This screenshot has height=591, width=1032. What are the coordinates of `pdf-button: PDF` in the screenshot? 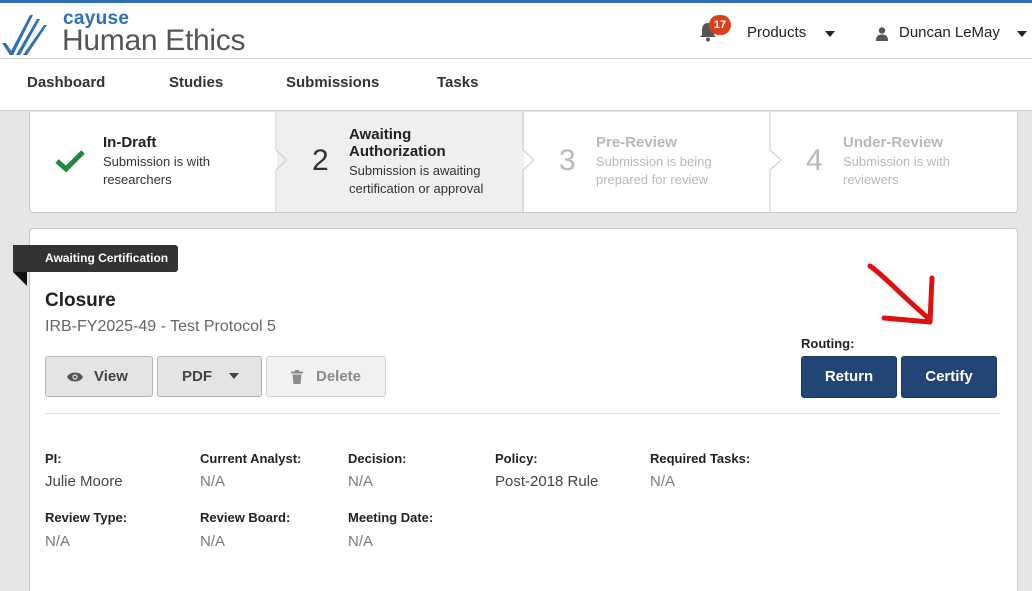 It's located at (209, 376).